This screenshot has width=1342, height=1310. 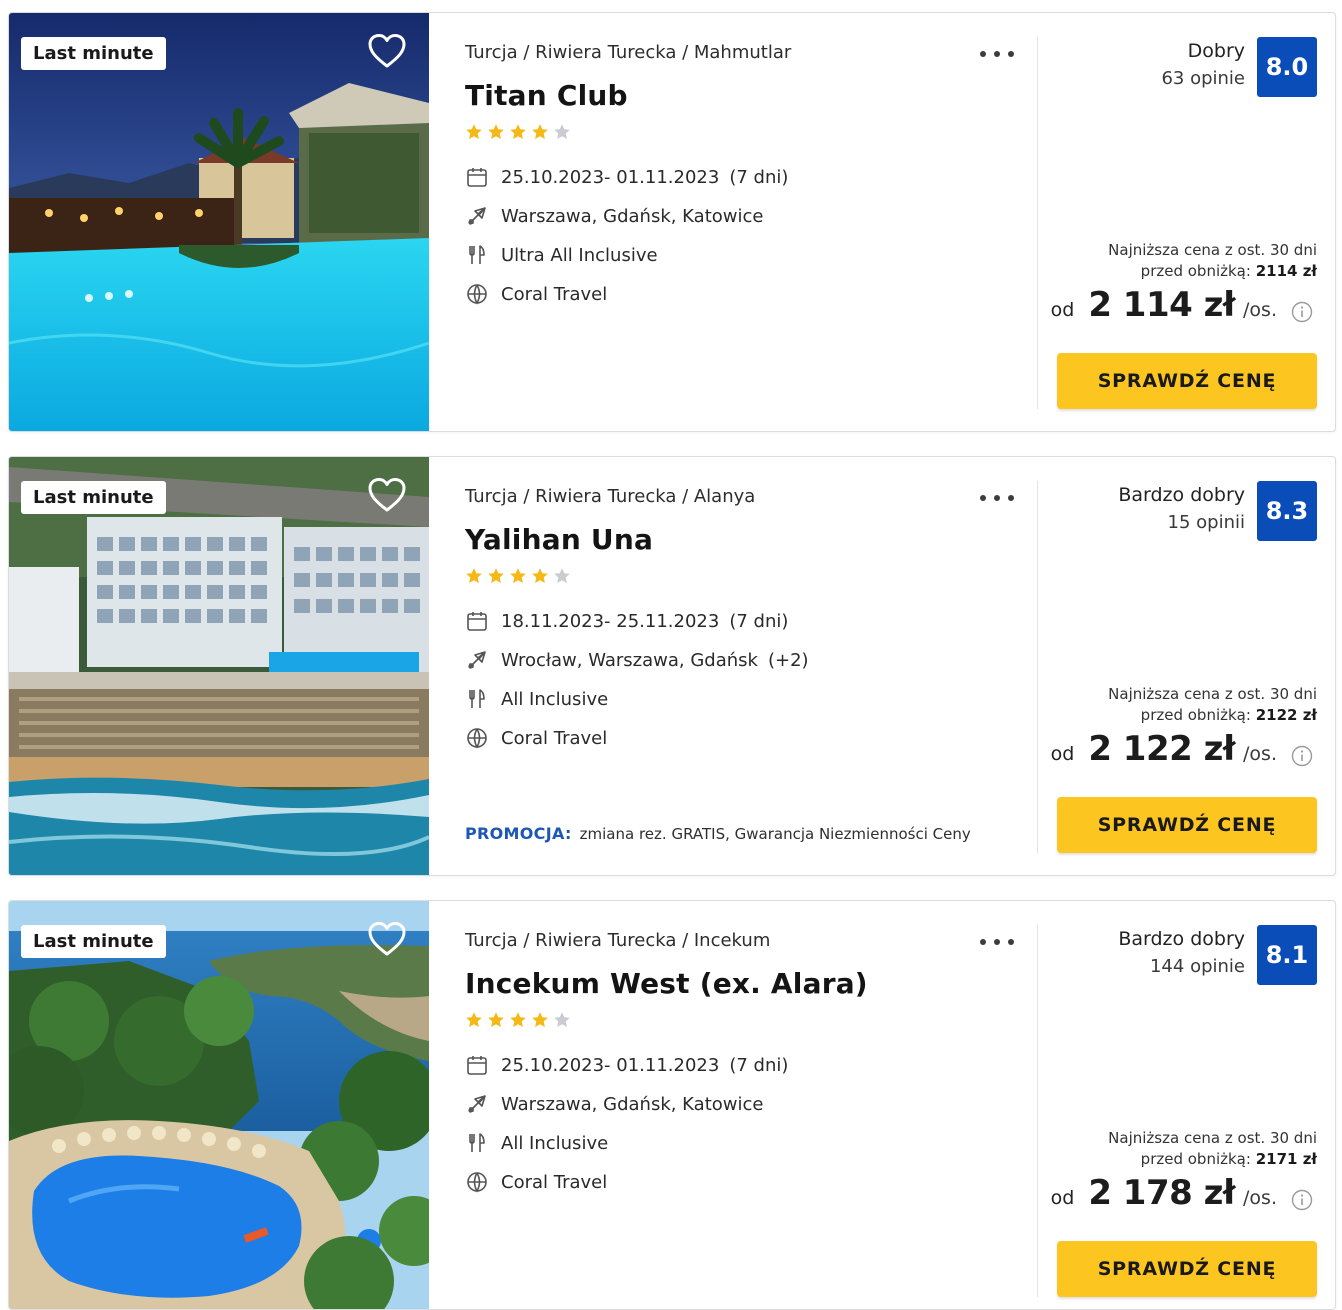 I want to click on location-breadcrumb: Turcja / Riwiera Turecka / Incekum, so click(x=617, y=940).